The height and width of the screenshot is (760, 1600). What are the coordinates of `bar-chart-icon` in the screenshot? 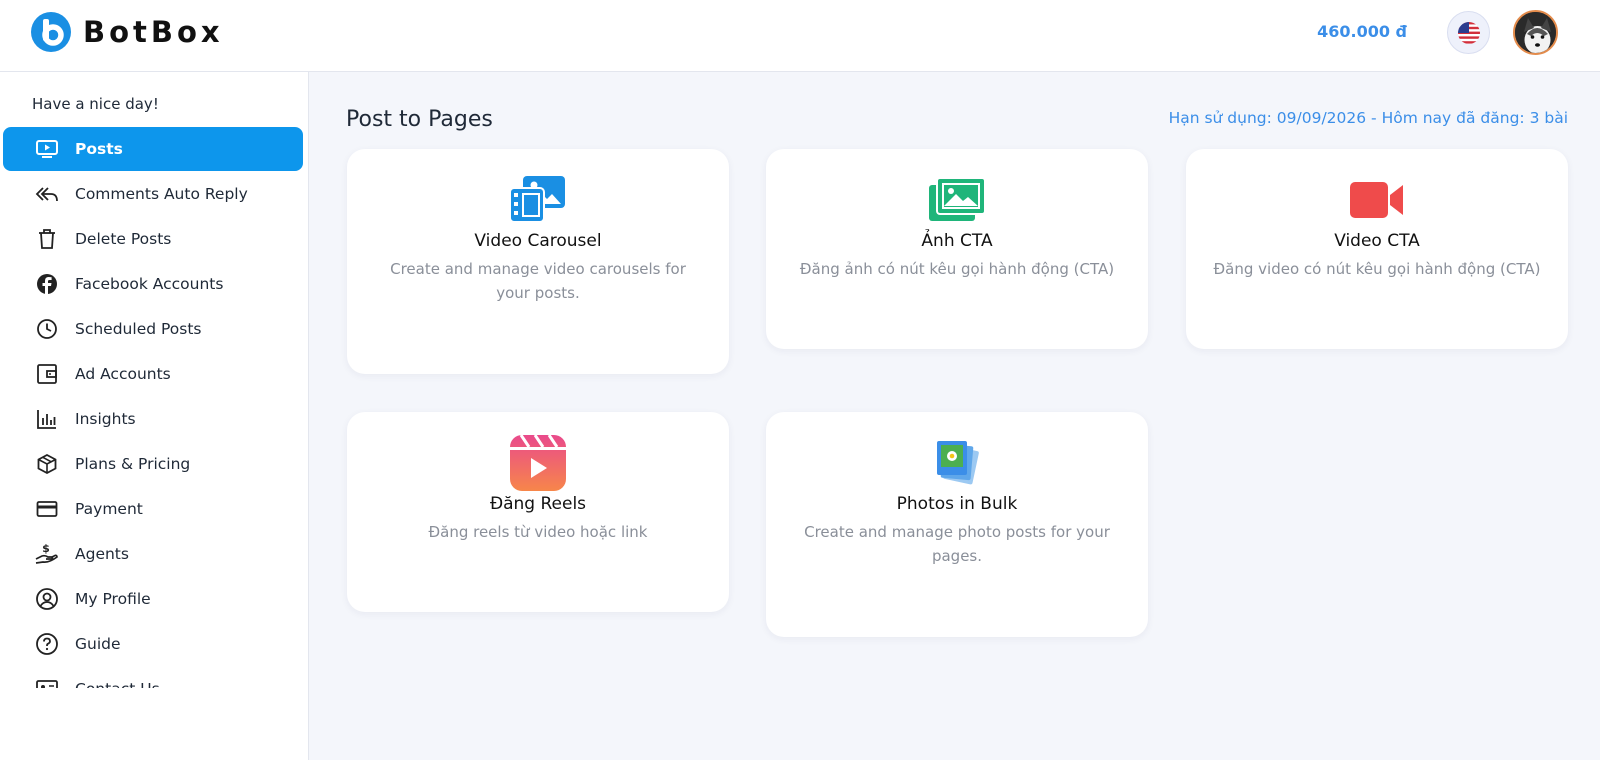 It's located at (47, 419).